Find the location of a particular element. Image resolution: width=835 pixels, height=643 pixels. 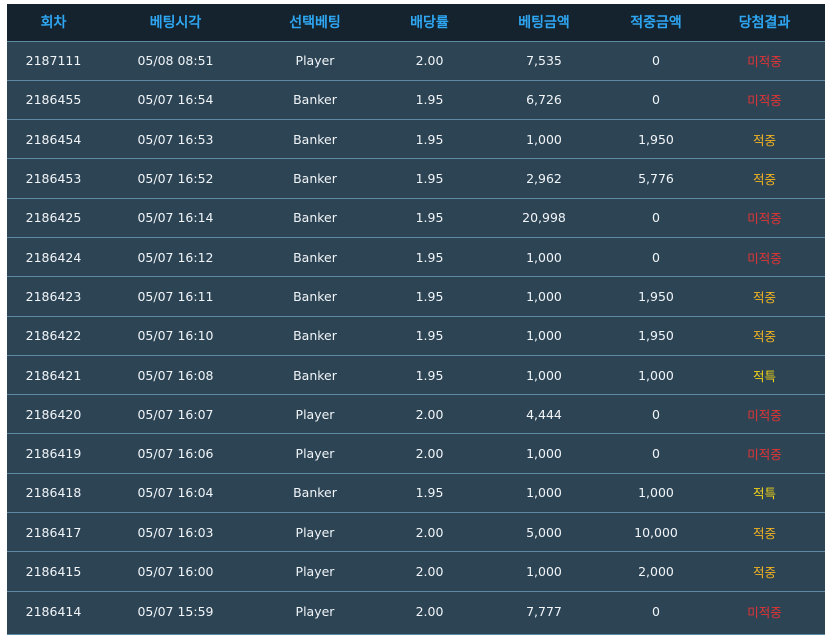

bet-time-cell: 05/07 16:11 is located at coordinates (175, 296).